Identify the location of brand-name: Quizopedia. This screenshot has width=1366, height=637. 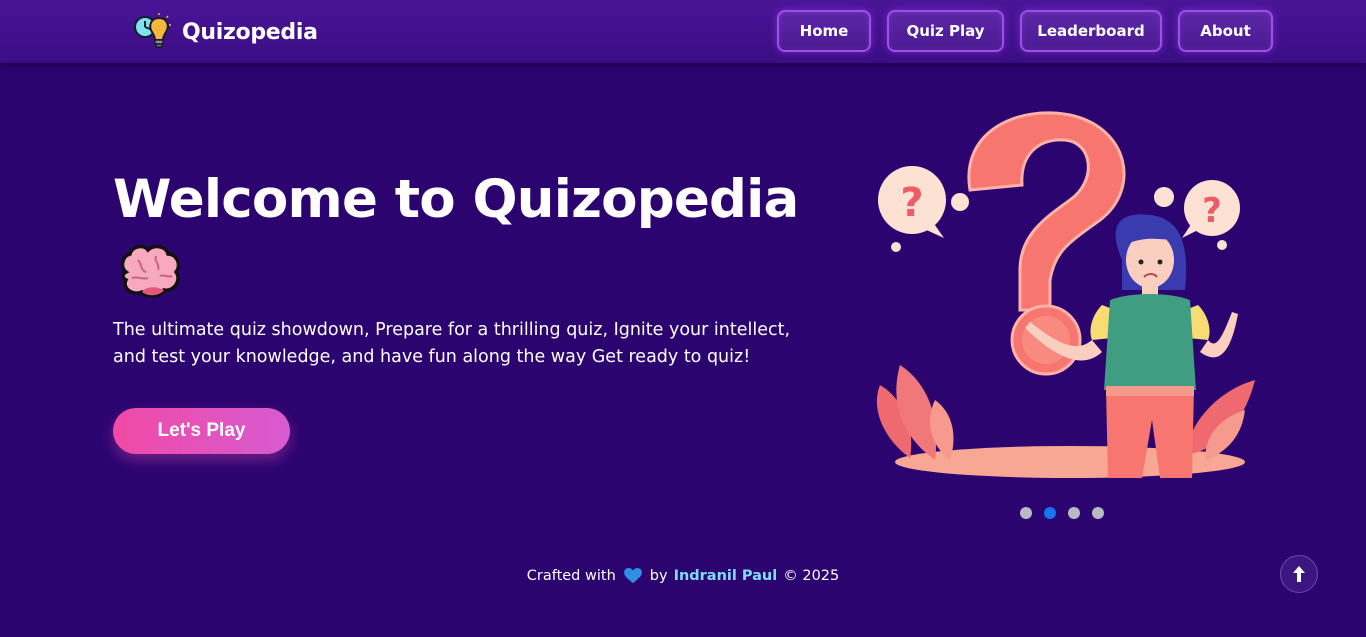
(250, 32).